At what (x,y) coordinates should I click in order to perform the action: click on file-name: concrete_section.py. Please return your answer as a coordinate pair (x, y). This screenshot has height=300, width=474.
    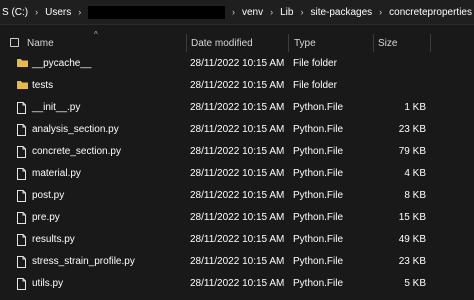
    Looking at the image, I should click on (76, 151).